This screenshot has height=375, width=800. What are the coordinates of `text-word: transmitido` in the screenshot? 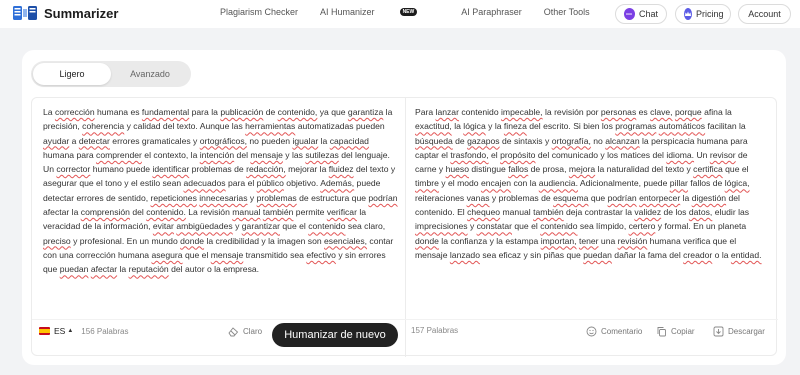 It's located at (266, 254).